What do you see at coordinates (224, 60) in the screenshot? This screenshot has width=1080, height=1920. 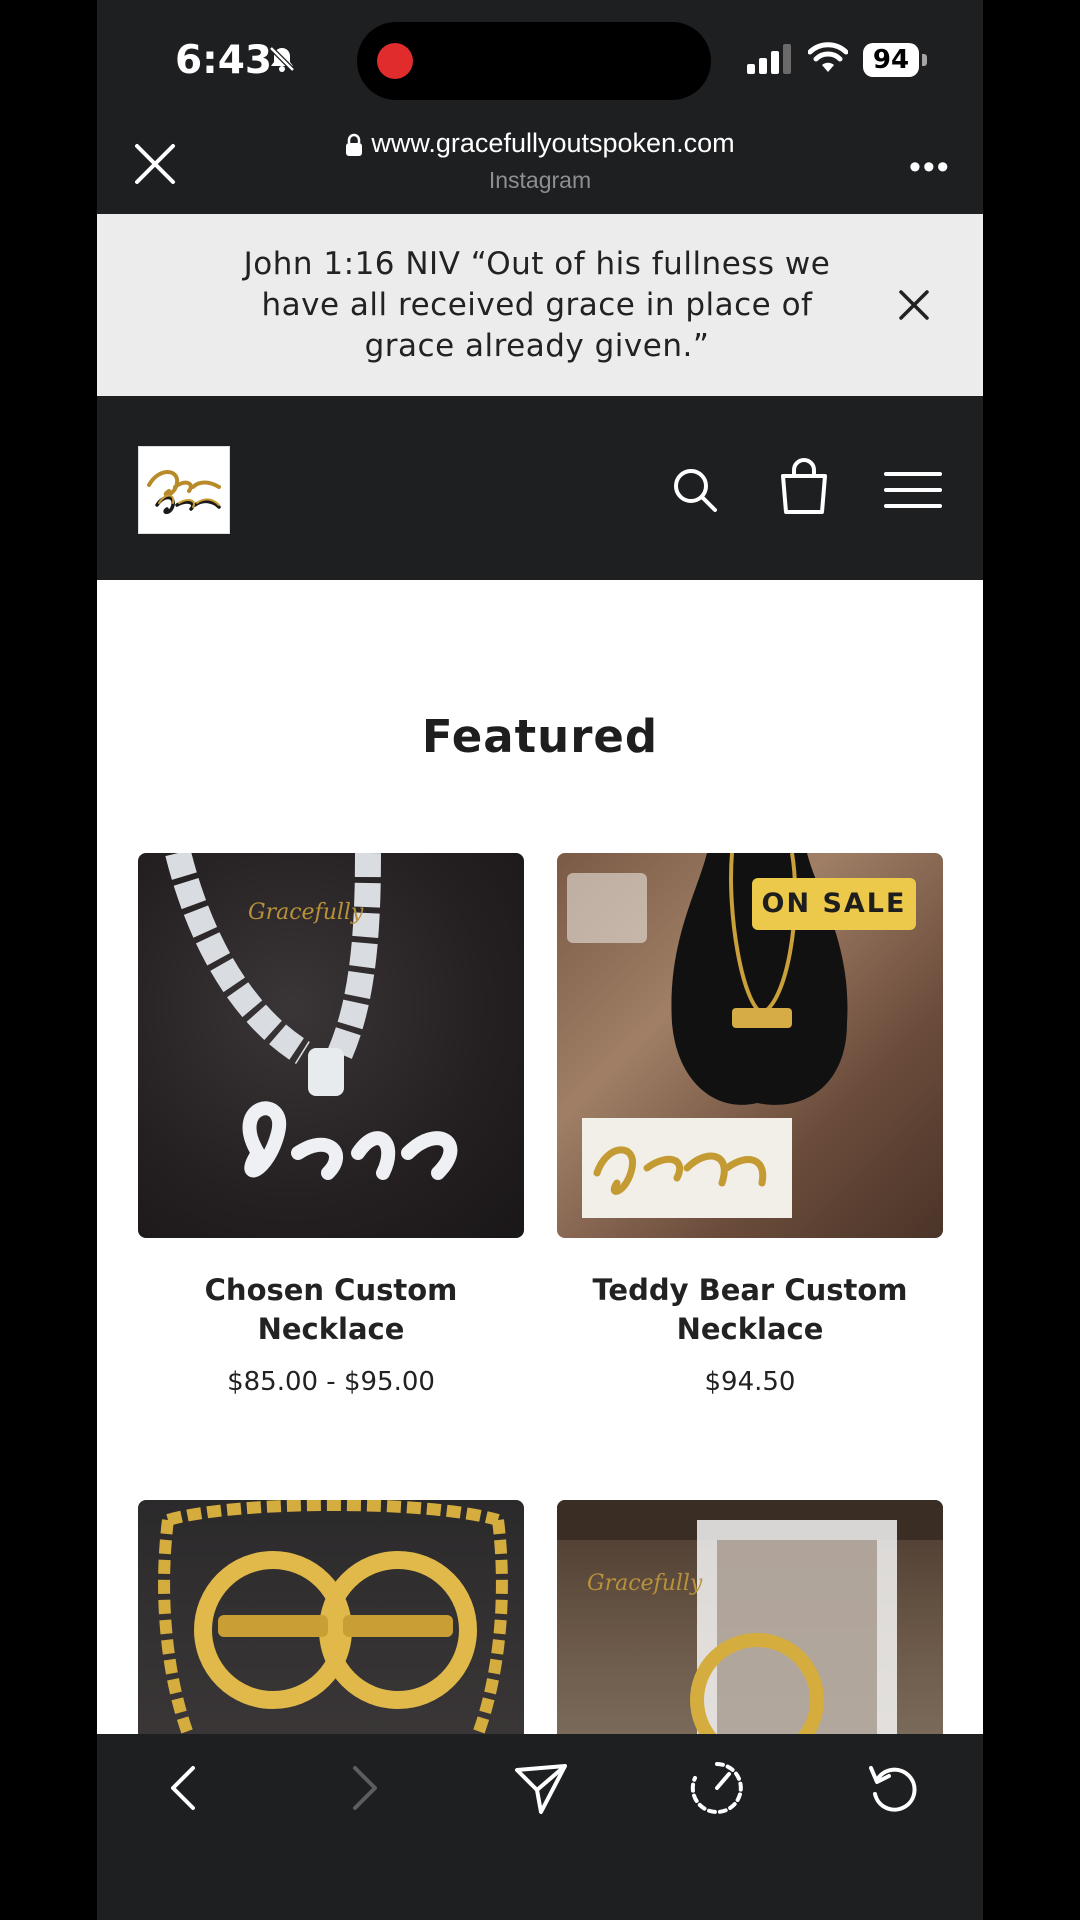 I see `status-time: 6:43` at bounding box center [224, 60].